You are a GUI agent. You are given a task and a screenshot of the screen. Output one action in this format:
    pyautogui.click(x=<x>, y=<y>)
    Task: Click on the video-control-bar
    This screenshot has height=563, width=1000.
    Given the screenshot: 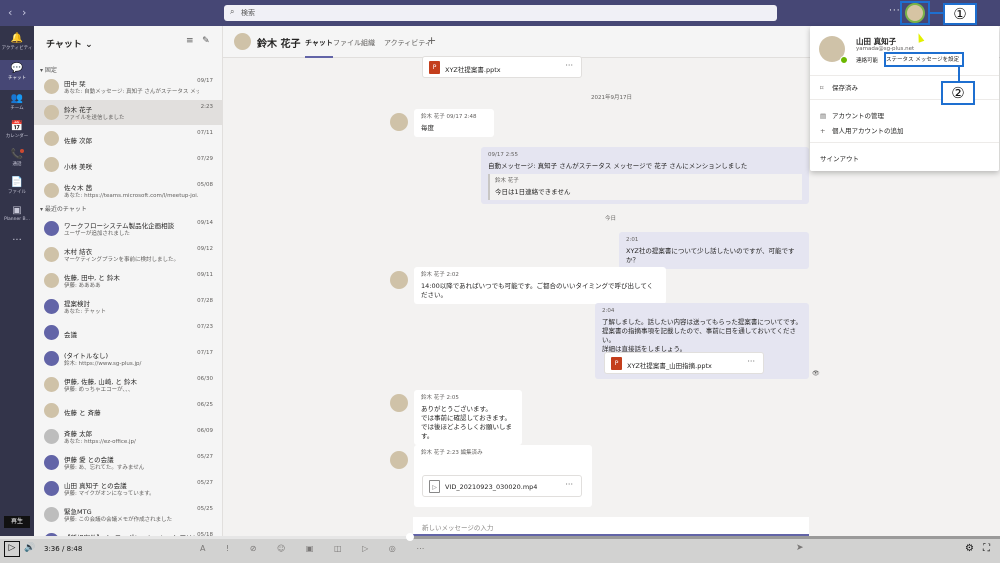 What is the action you would take?
    pyautogui.click(x=500, y=549)
    